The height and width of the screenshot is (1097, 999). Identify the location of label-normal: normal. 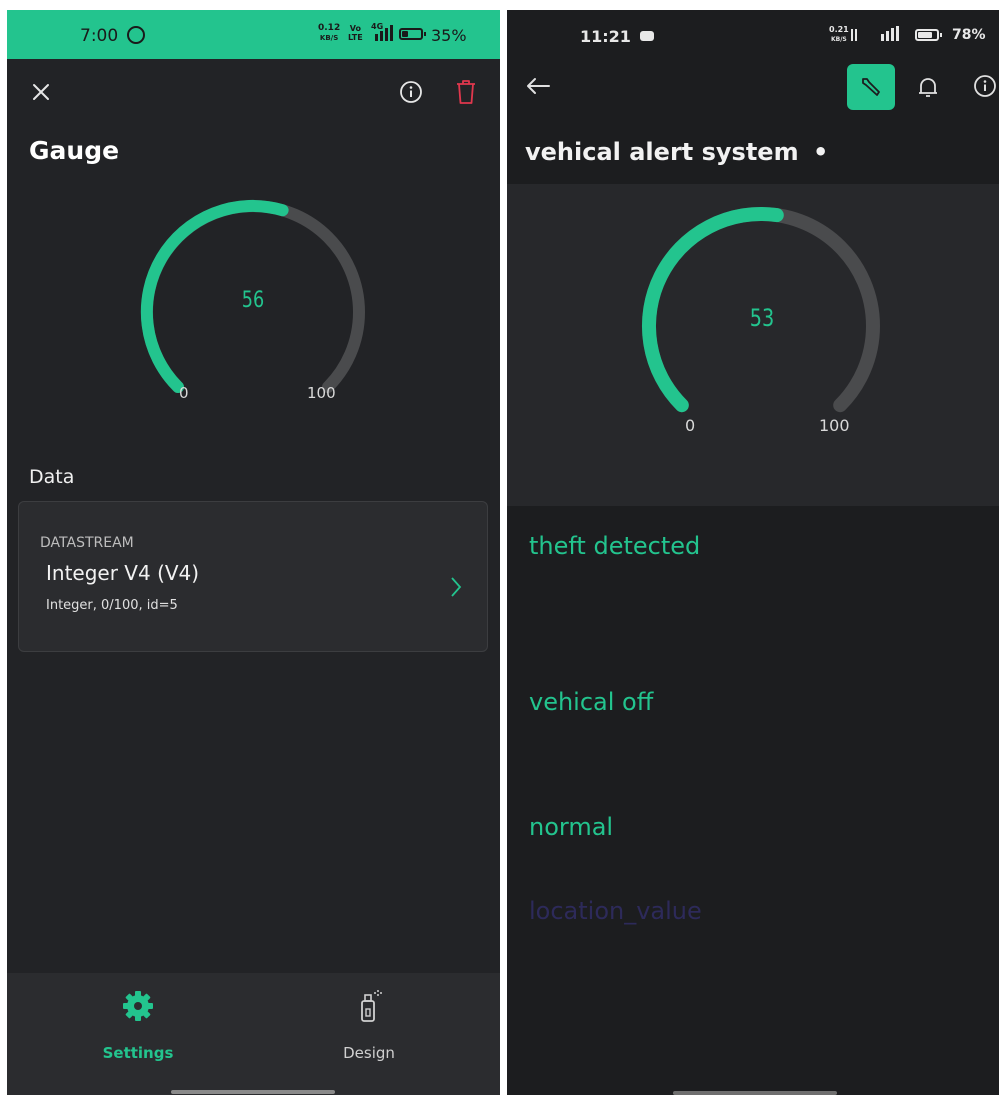
(571, 827).